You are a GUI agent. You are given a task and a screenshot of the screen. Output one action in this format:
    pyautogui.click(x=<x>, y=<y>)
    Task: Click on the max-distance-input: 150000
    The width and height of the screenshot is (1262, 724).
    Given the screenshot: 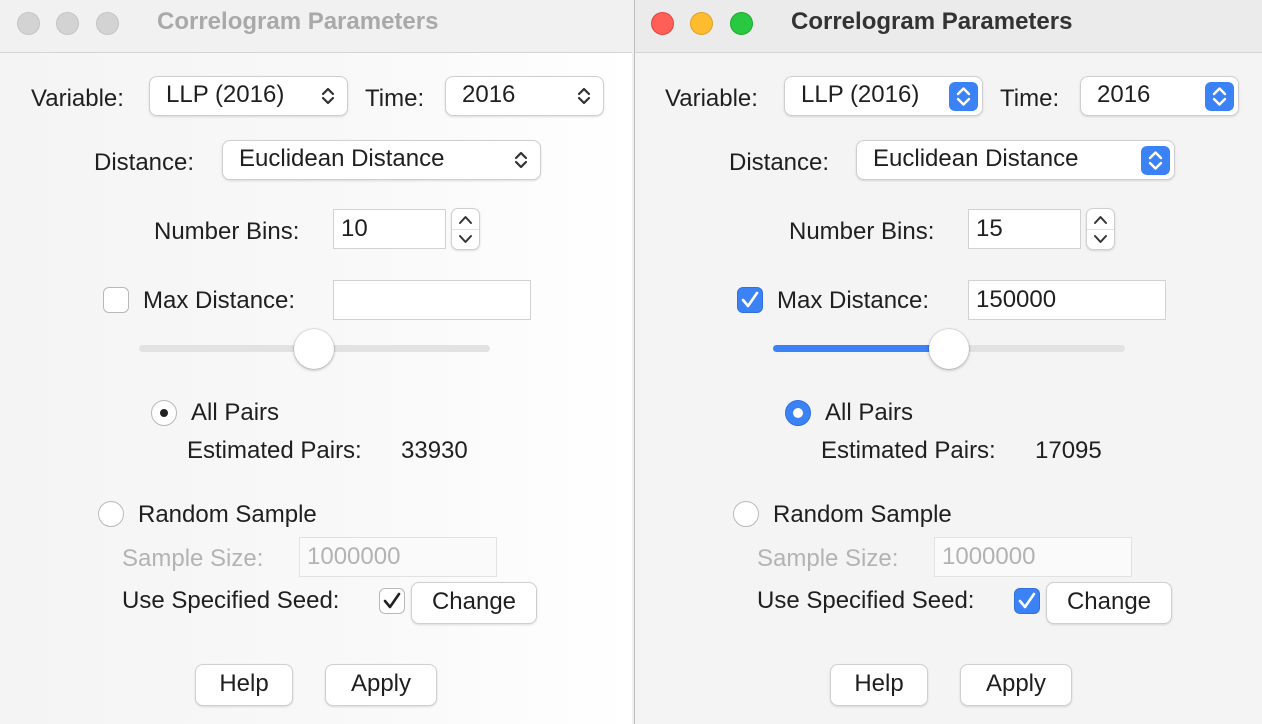 What is the action you would take?
    pyautogui.click(x=1067, y=300)
    